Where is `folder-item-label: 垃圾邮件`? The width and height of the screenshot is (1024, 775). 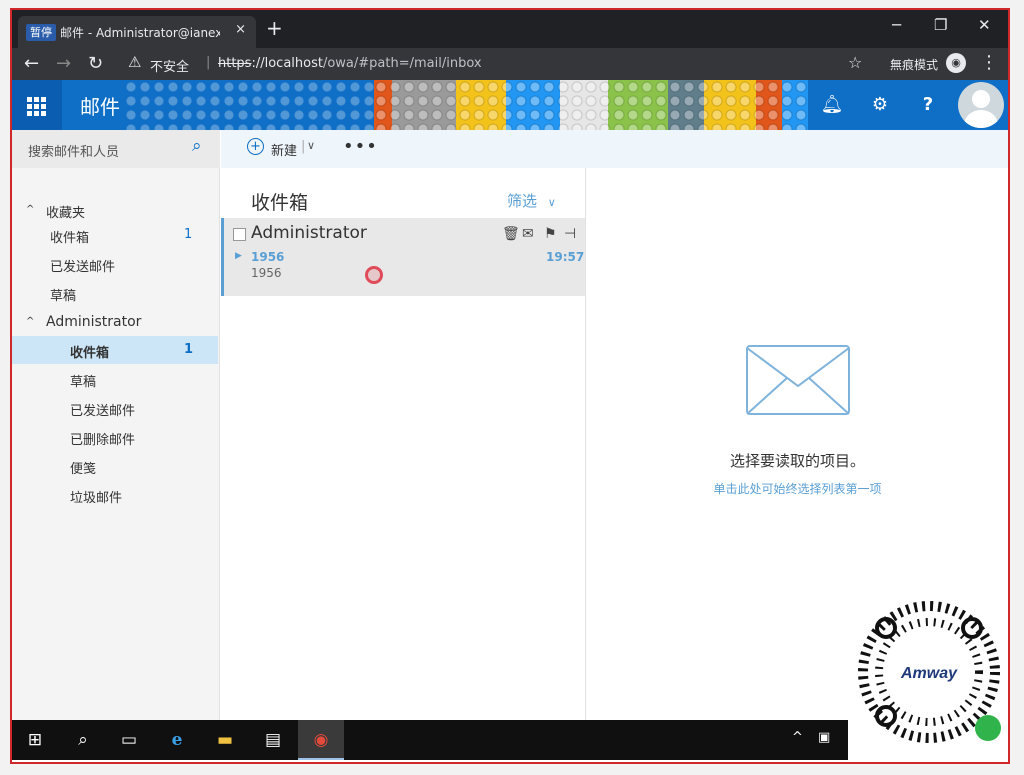
folder-item-label: 垃圾邮件 is located at coordinates (96, 498).